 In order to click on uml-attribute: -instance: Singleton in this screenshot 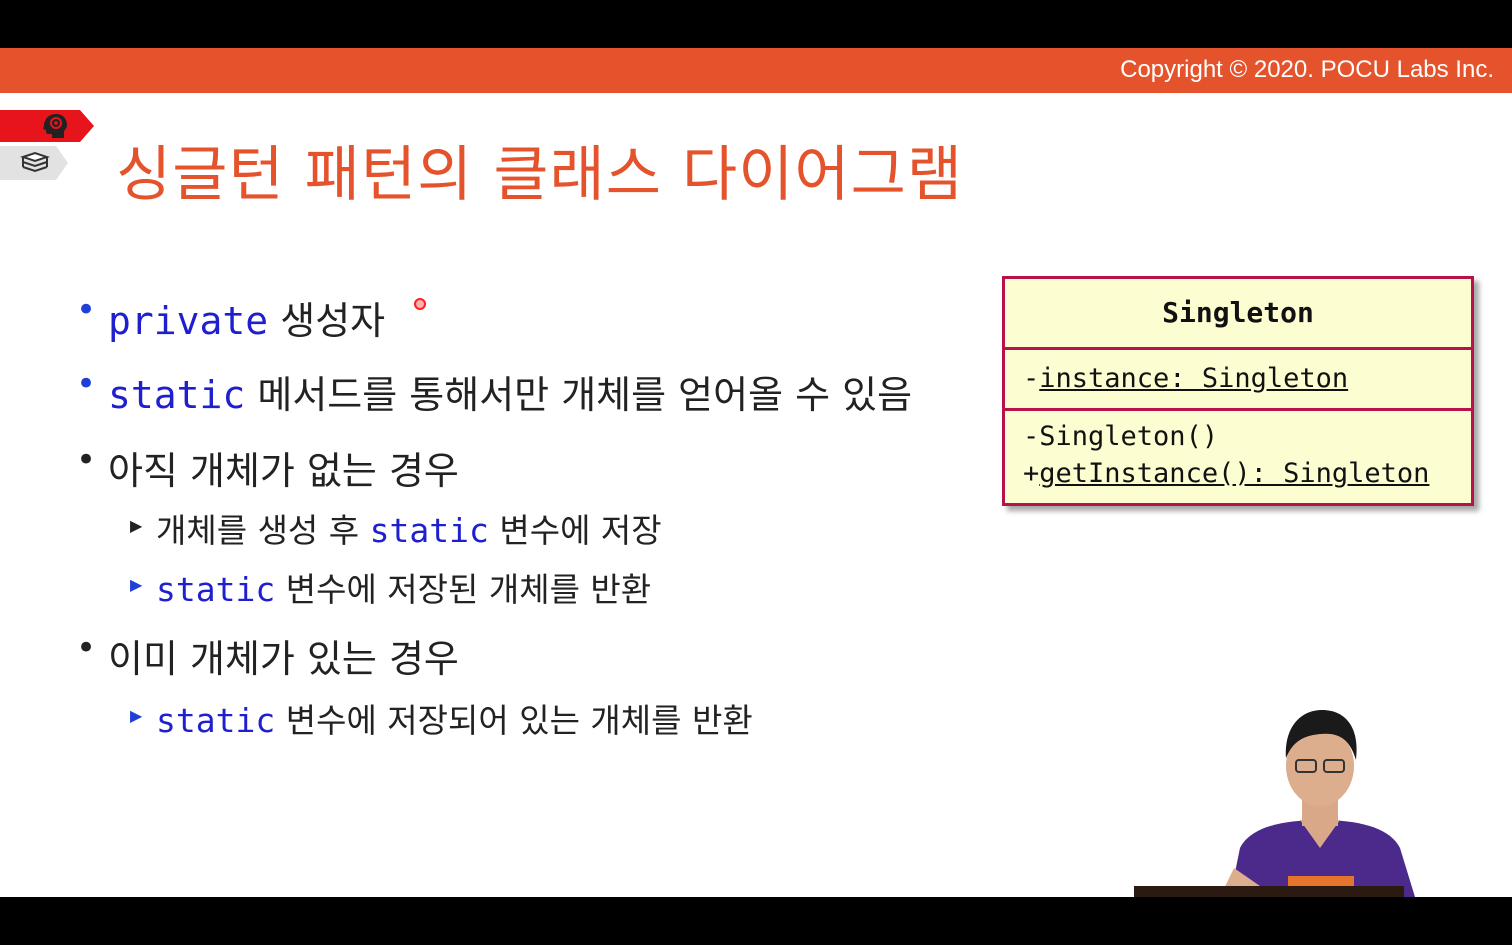, I will do `click(1185, 378)`.